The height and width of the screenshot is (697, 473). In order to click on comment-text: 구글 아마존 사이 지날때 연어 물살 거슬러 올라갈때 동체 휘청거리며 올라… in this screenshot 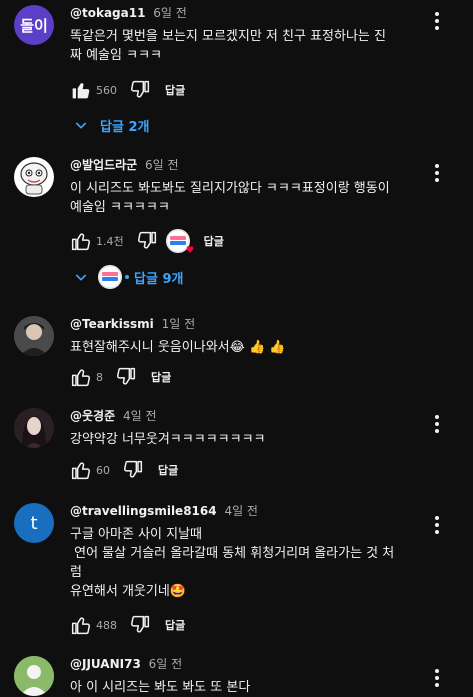, I will do `click(253, 563)`.